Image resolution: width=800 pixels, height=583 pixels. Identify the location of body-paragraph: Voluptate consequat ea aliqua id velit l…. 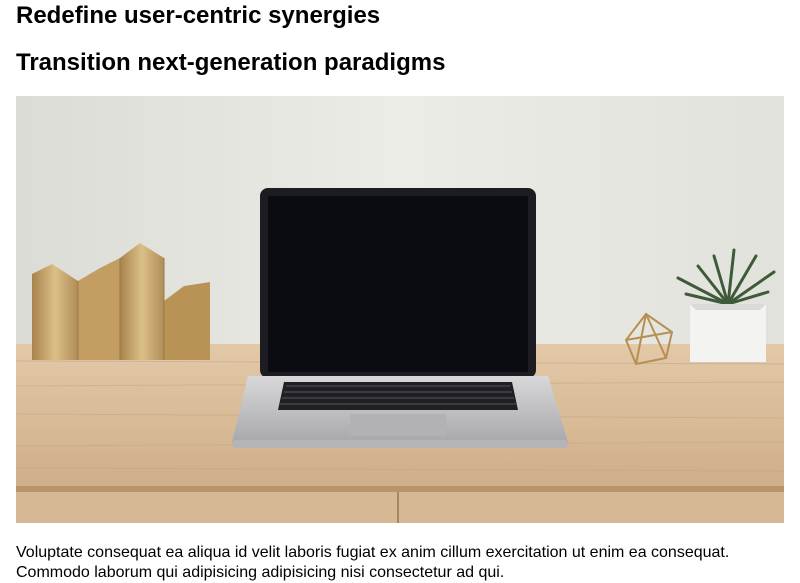
(373, 562).